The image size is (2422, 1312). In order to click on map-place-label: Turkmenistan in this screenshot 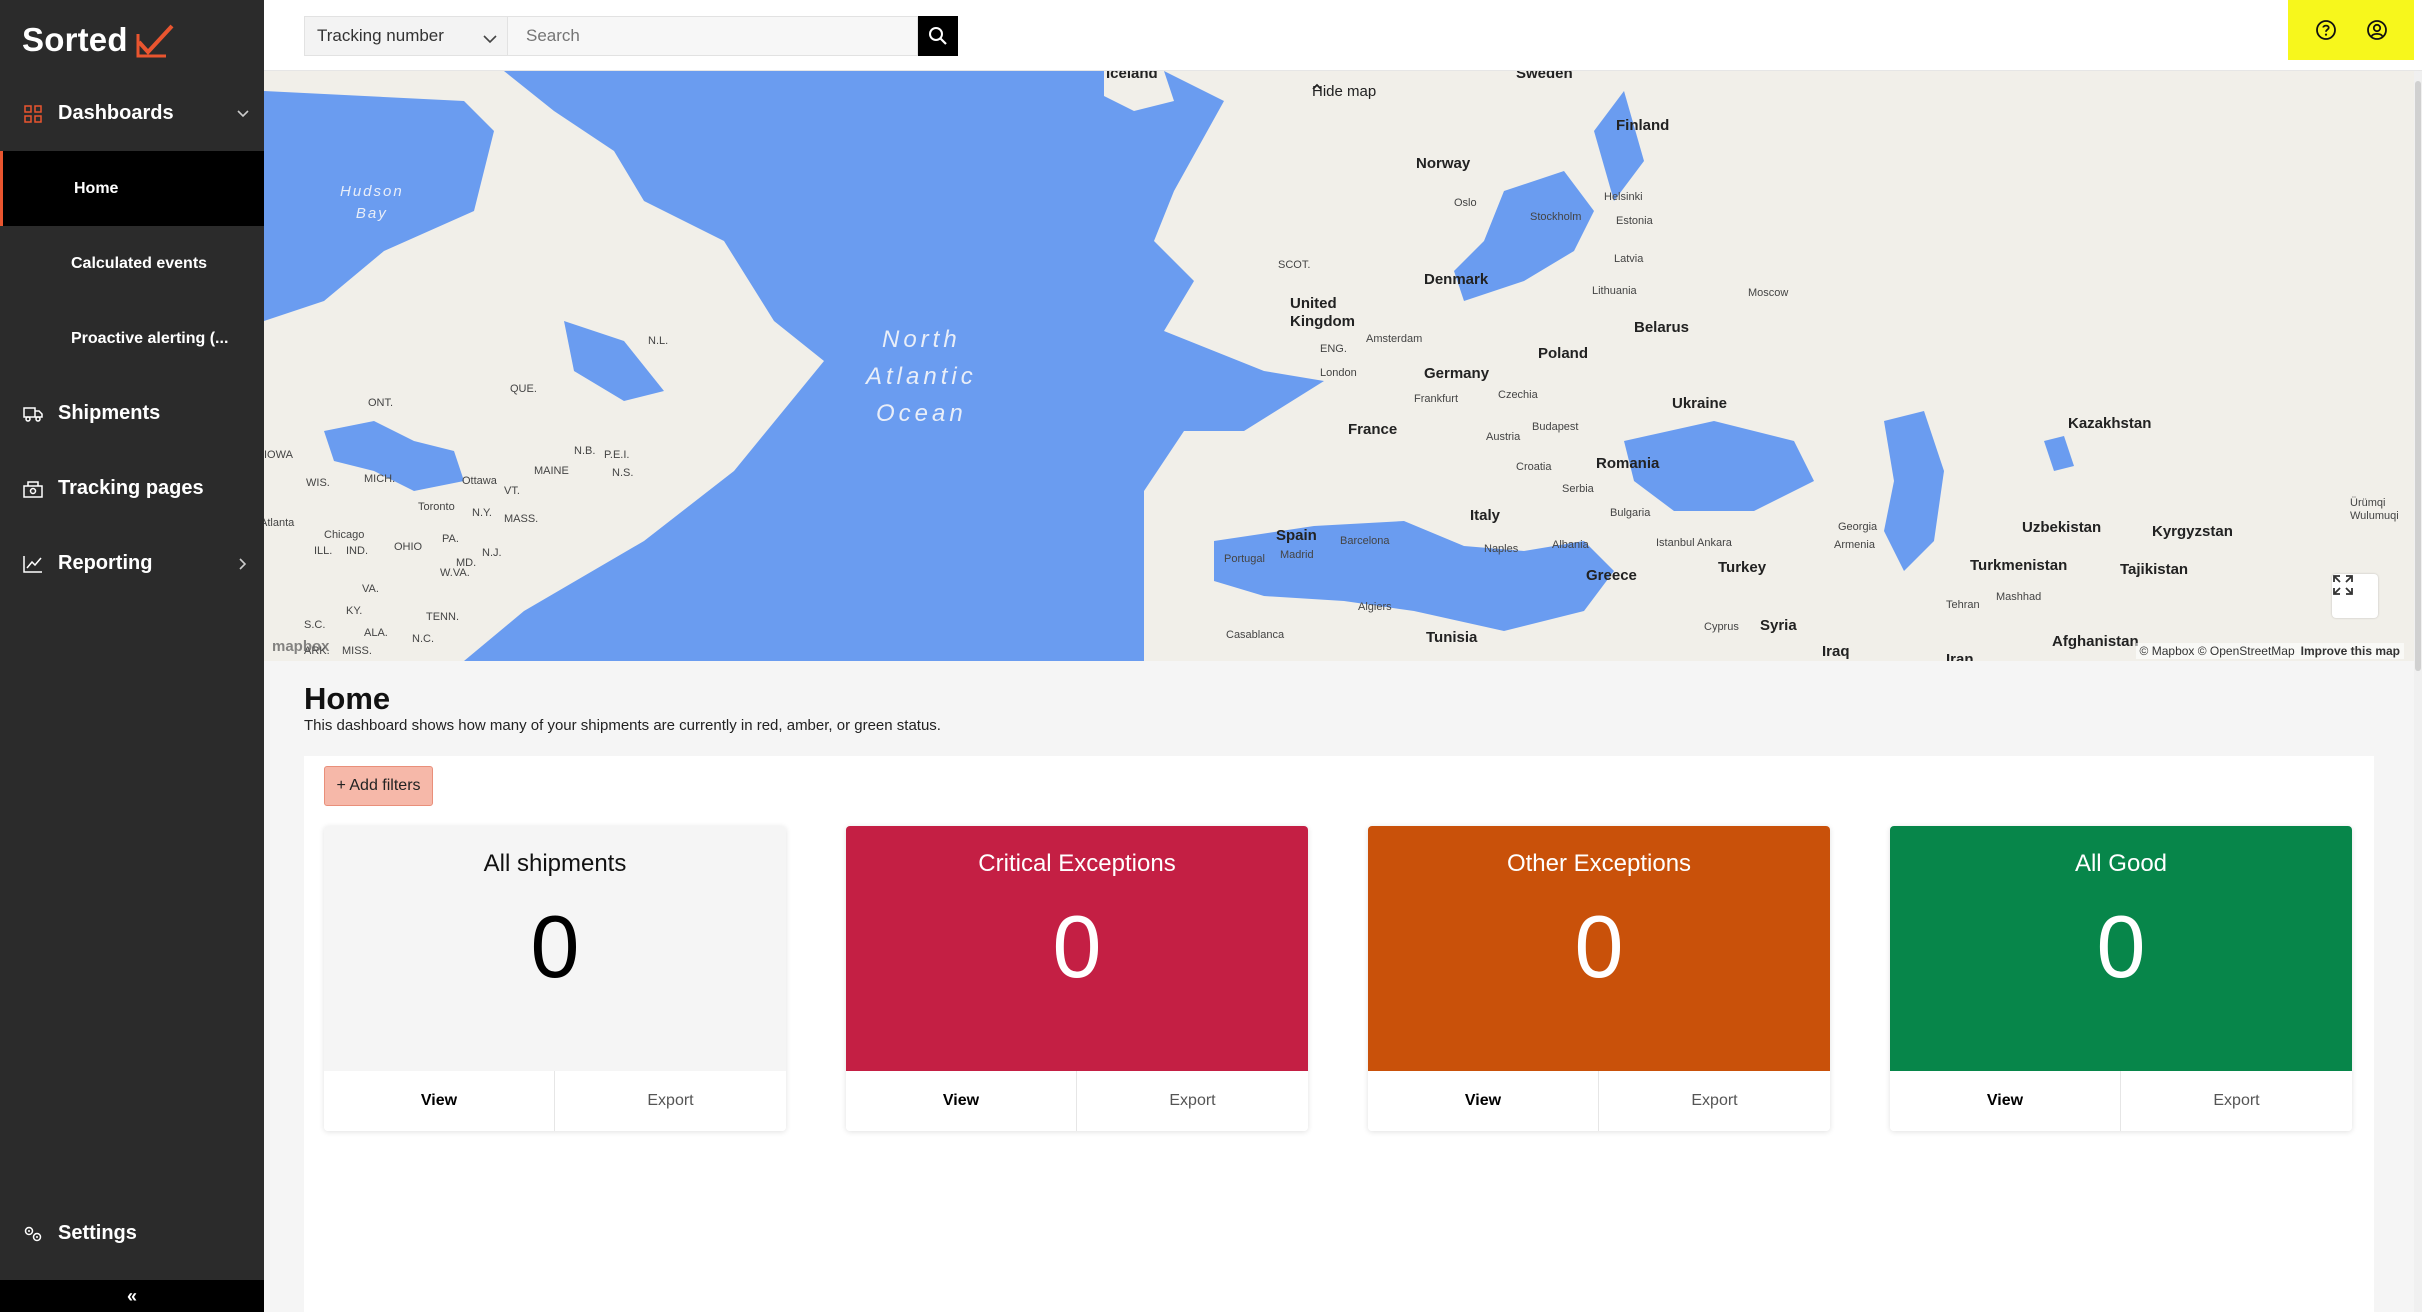, I will do `click(2019, 565)`.